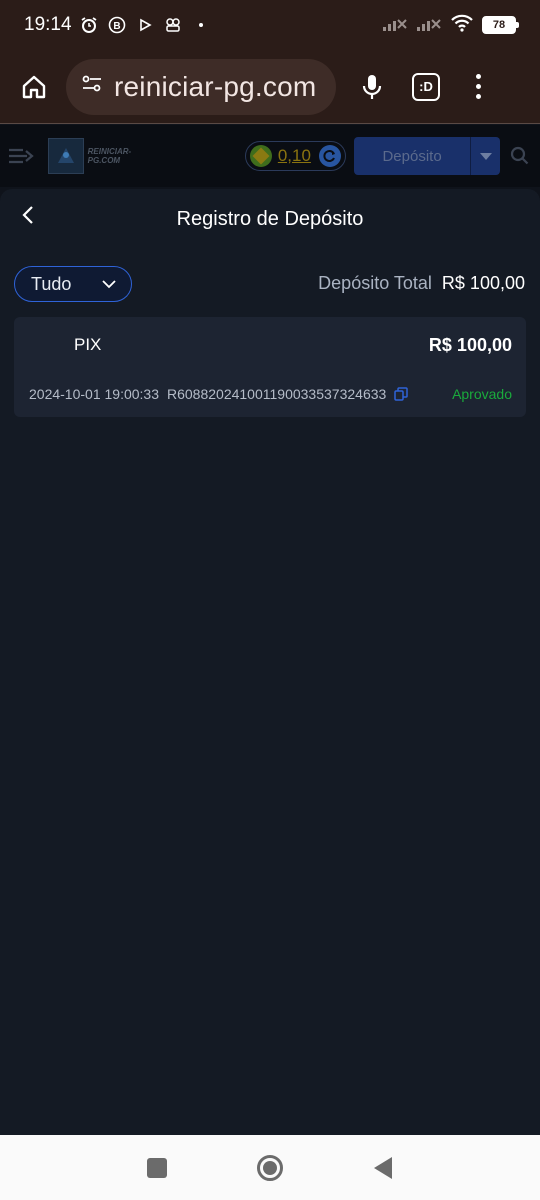 Image resolution: width=540 pixels, height=1200 pixels. Describe the element at coordinates (462, 25) in the screenshot. I see `wifi-icon` at that location.